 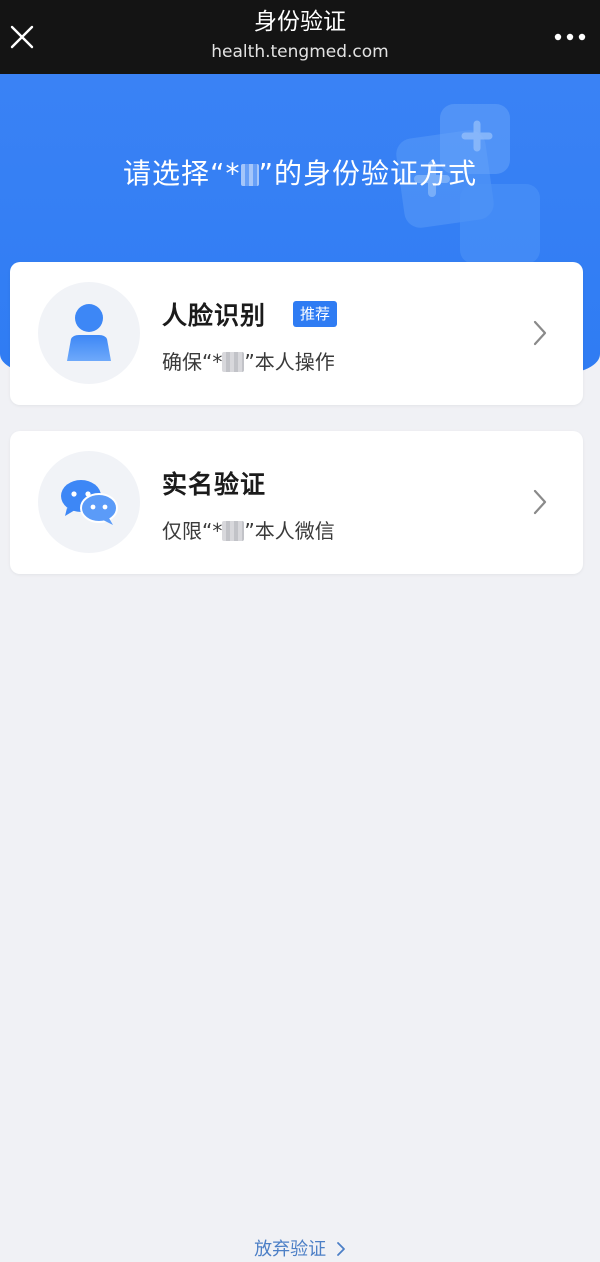 What do you see at coordinates (289, 362) in the screenshot?
I see `subtitle-suffix: ”本人操作` at bounding box center [289, 362].